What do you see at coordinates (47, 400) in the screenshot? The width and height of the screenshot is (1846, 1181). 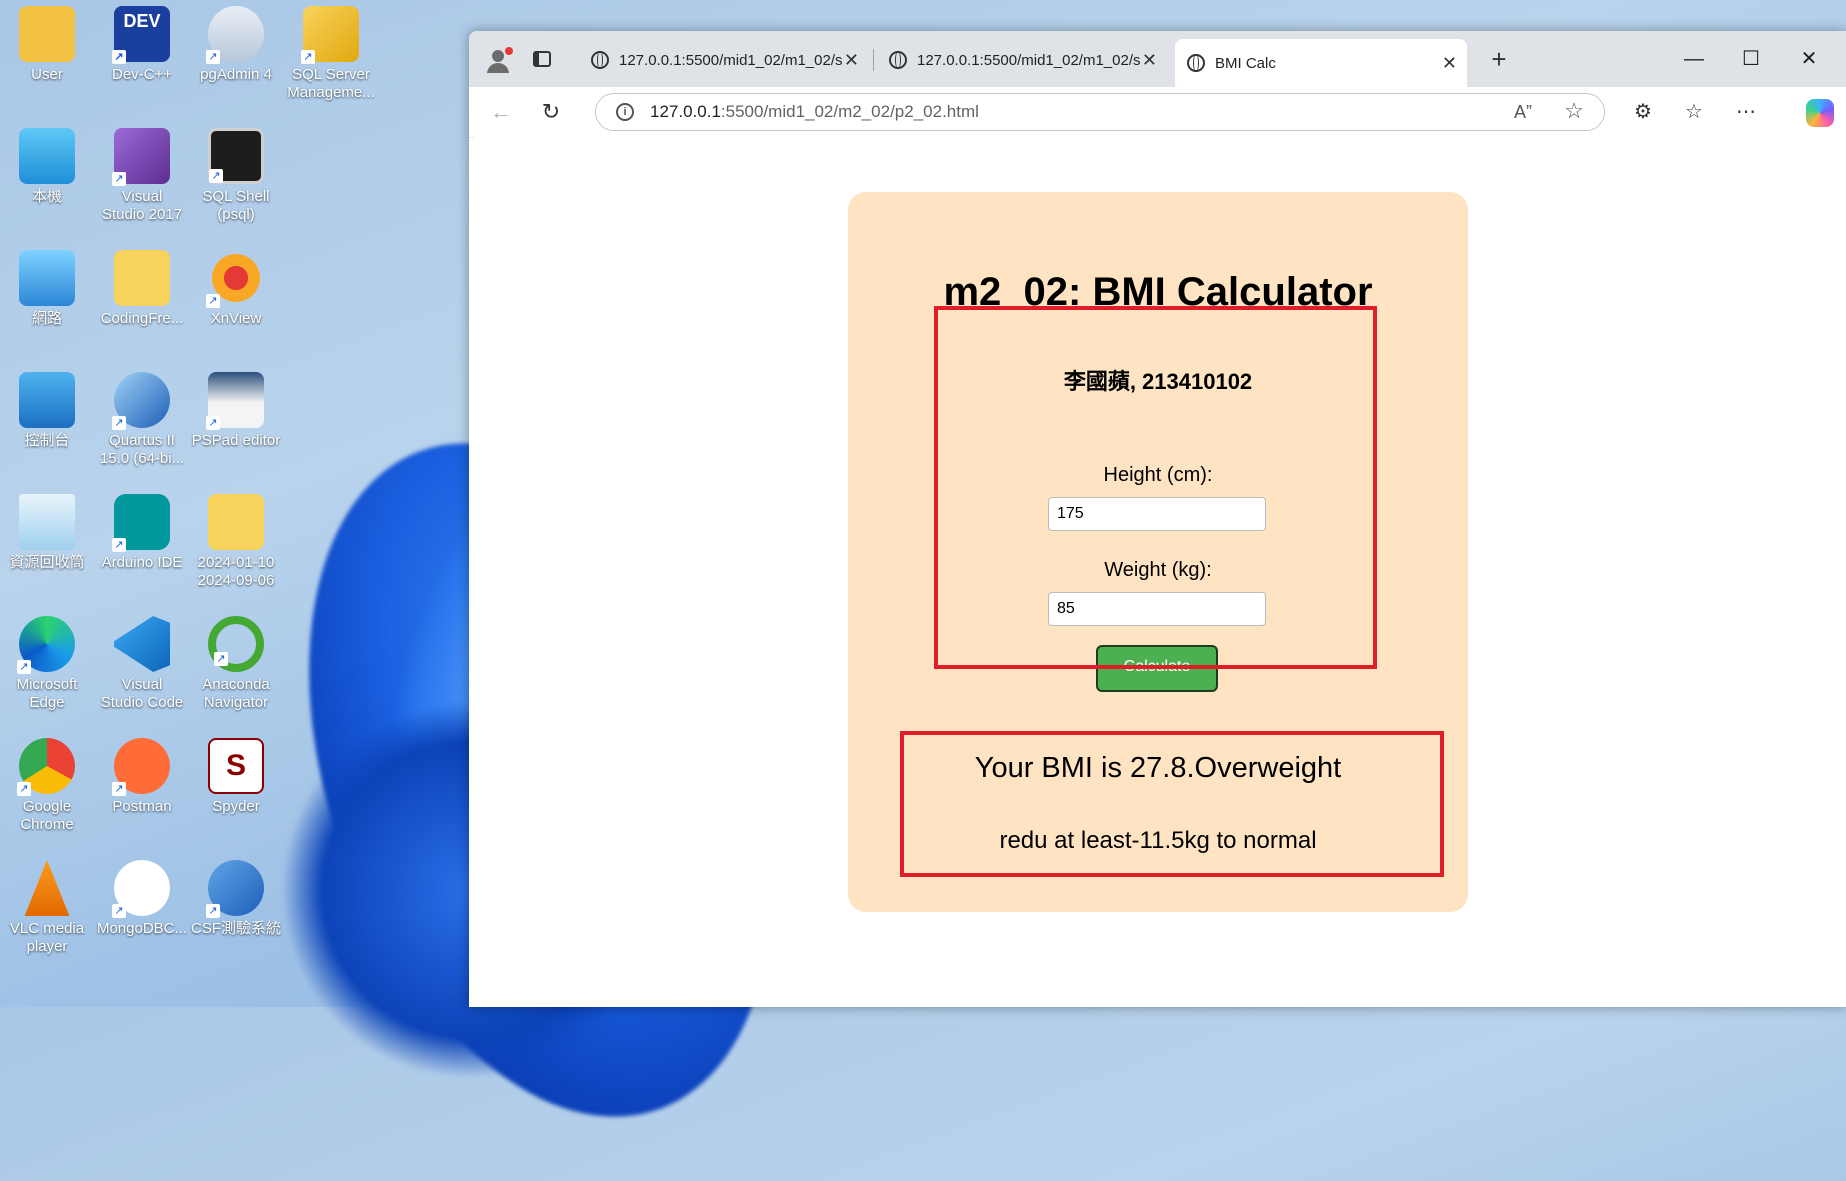 I see `control-panel-icon` at bounding box center [47, 400].